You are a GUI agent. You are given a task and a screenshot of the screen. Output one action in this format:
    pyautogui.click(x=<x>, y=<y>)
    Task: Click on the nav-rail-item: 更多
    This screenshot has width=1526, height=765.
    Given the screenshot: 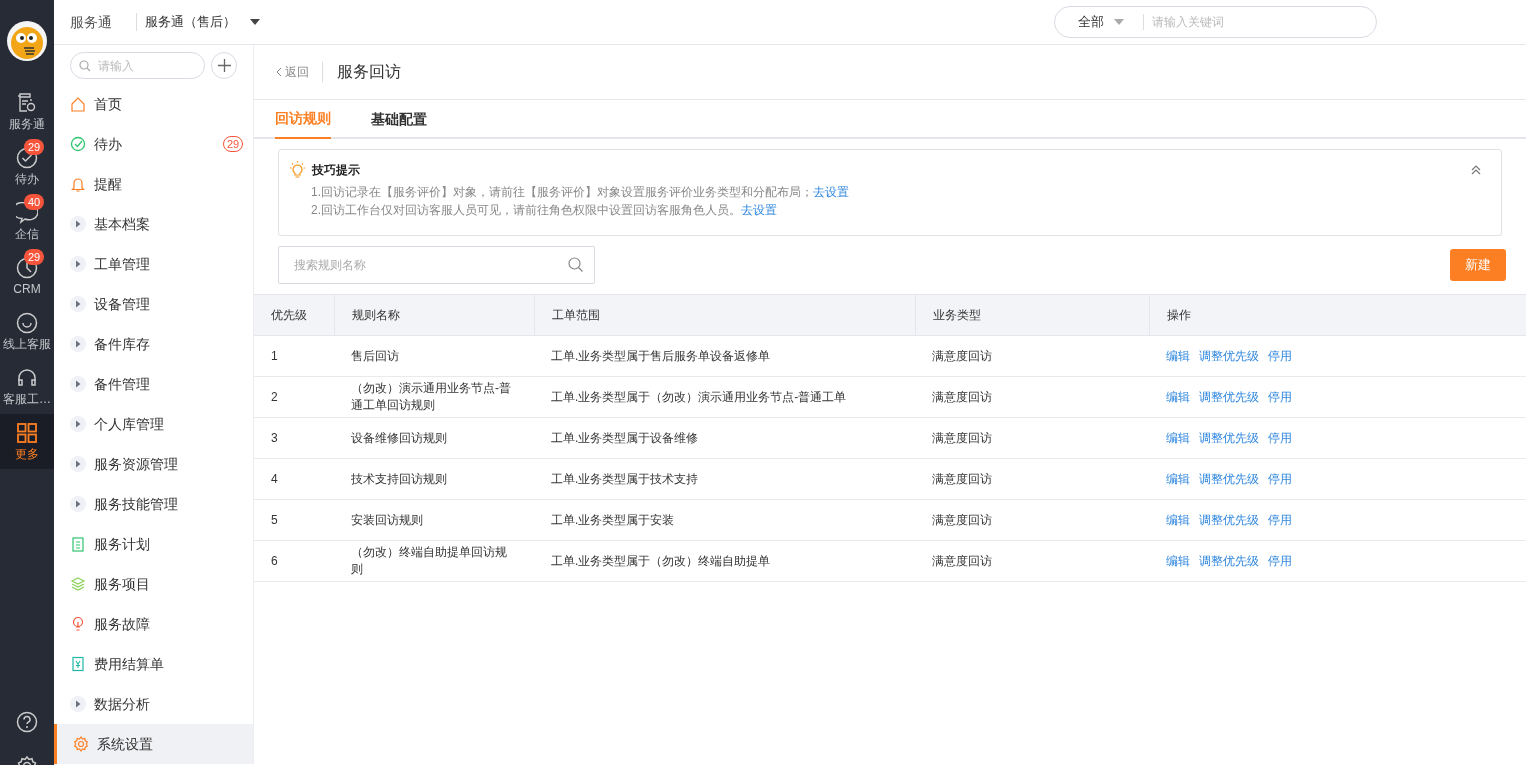 What is the action you would take?
    pyautogui.click(x=27, y=441)
    